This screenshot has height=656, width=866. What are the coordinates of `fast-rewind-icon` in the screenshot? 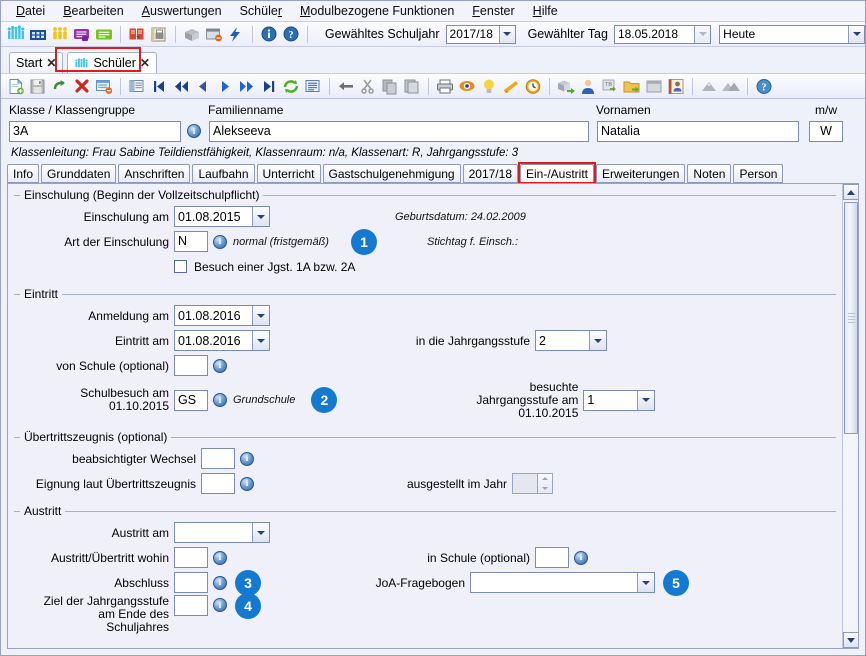 It's located at (181, 86).